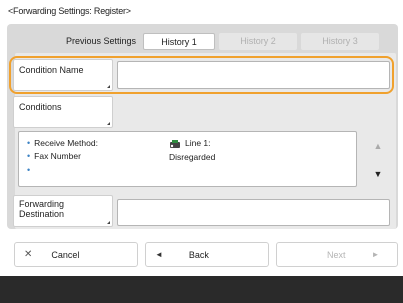  Describe the element at coordinates (66, 143) in the screenshot. I see `condition-key: Receive Method:` at that location.